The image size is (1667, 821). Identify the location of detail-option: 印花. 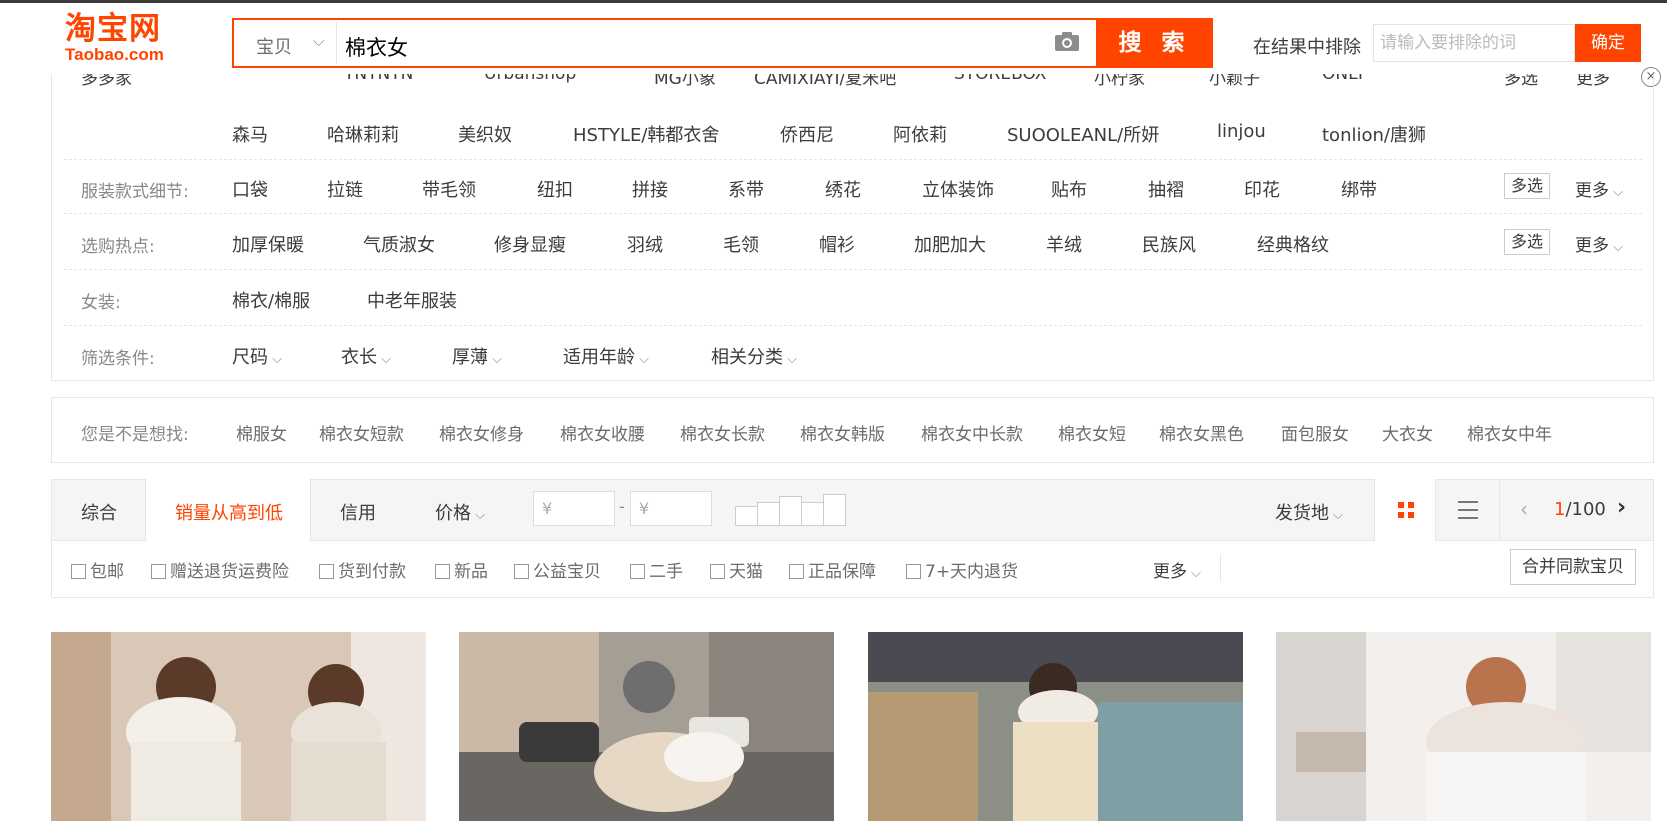
(1262, 189).